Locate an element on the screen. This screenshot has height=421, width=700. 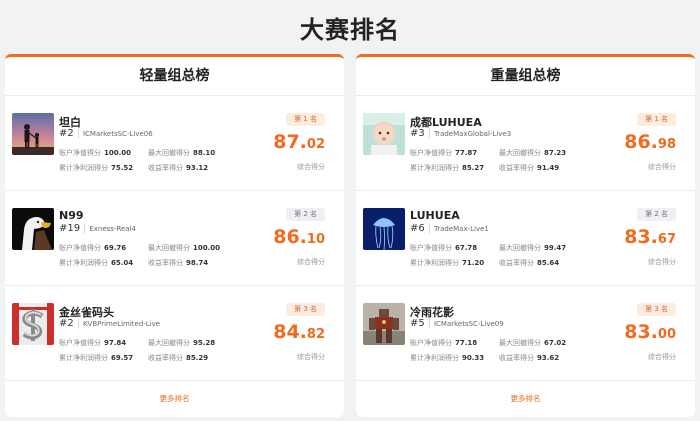
metric-profit: 累计净利润得分 69.57 is located at coordinates (96, 358).